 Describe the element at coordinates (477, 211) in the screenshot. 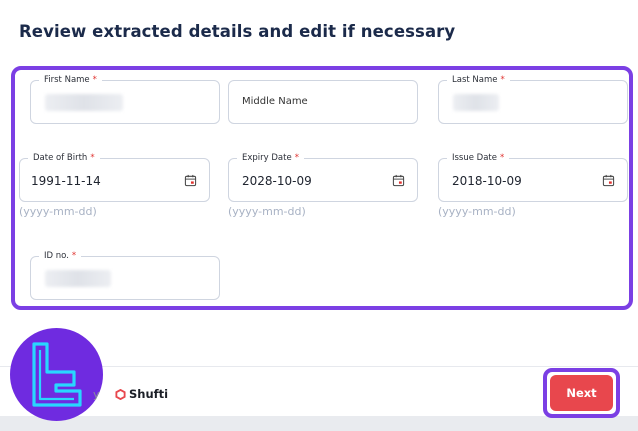

I see `issue-date-hint: (yyyy-mm-dd)` at that location.